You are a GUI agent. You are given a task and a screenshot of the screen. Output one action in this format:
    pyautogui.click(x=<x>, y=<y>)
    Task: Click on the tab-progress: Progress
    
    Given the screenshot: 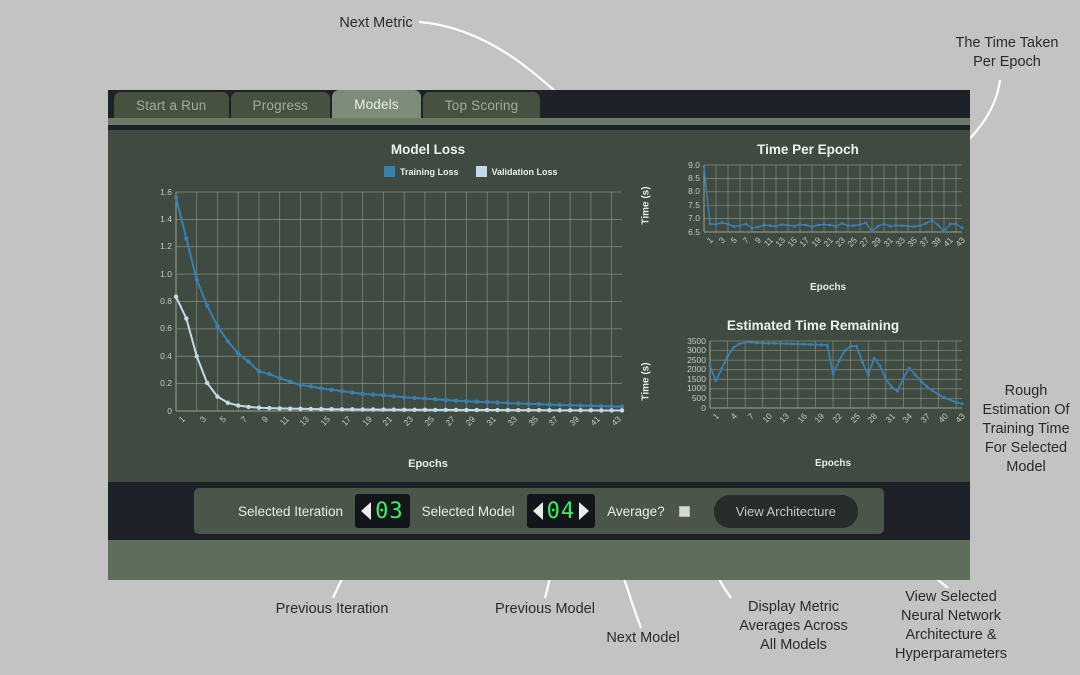 What is the action you would take?
    pyautogui.click(x=280, y=105)
    